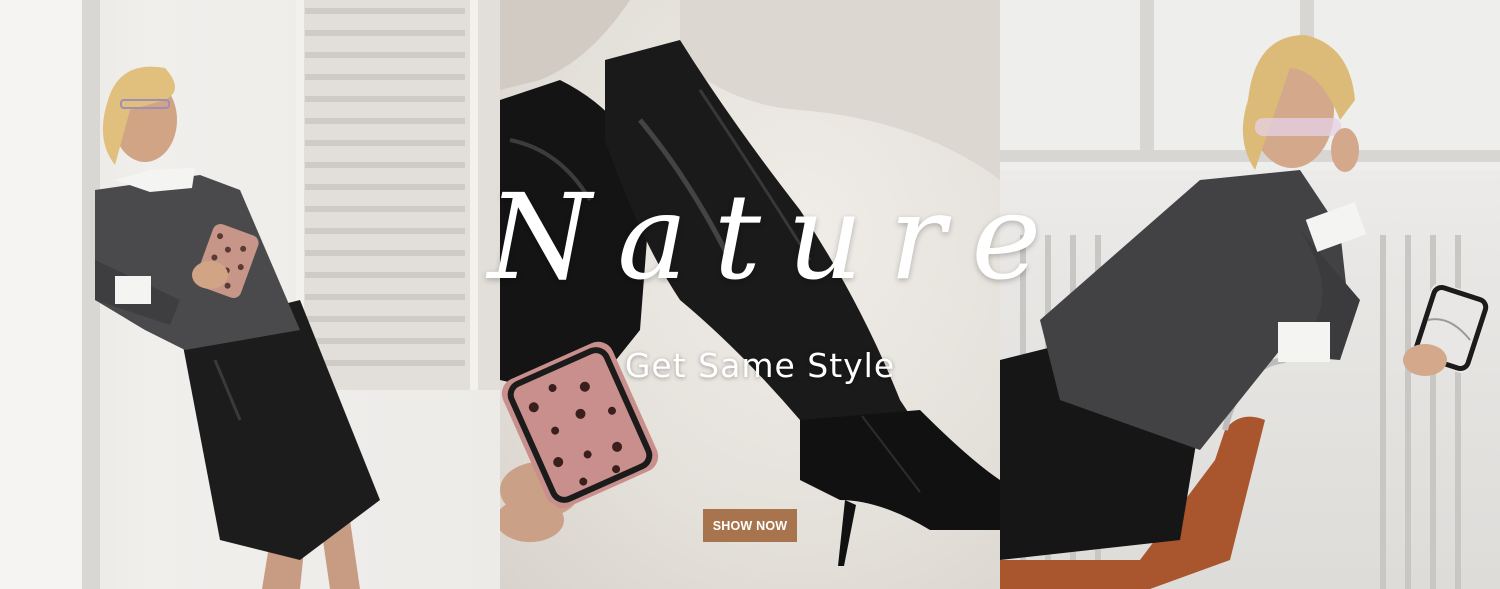 The image size is (1500, 589). What do you see at coordinates (778, 237) in the screenshot?
I see `headline-title: Nature` at bounding box center [778, 237].